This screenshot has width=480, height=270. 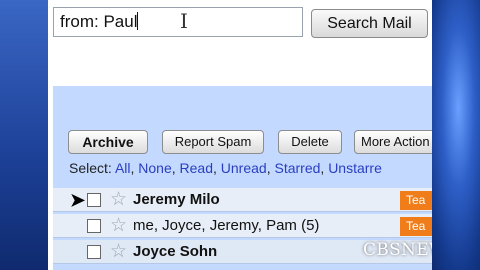 I want to click on report-spam-button: Report Spam, so click(x=213, y=142).